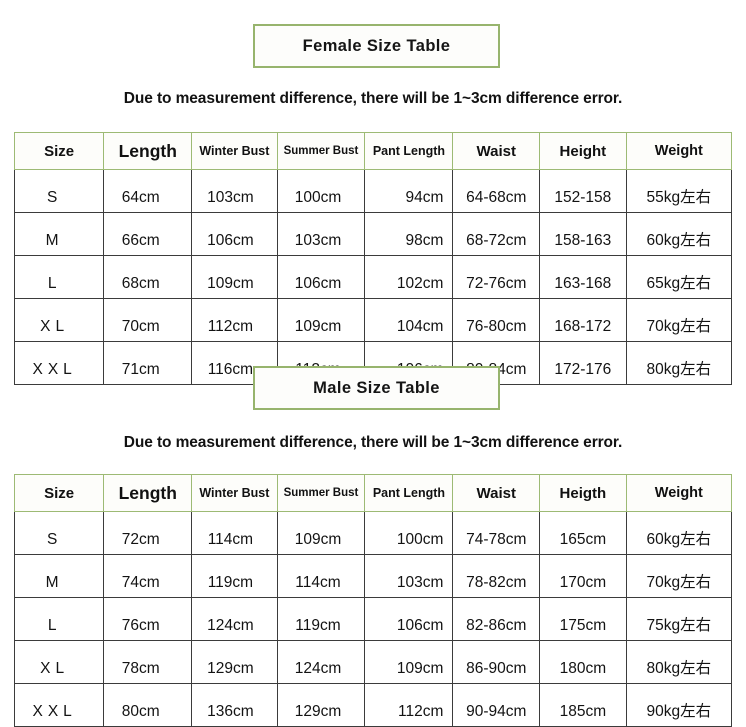  I want to click on cell-summer-bust: 119cm, so click(321, 619).